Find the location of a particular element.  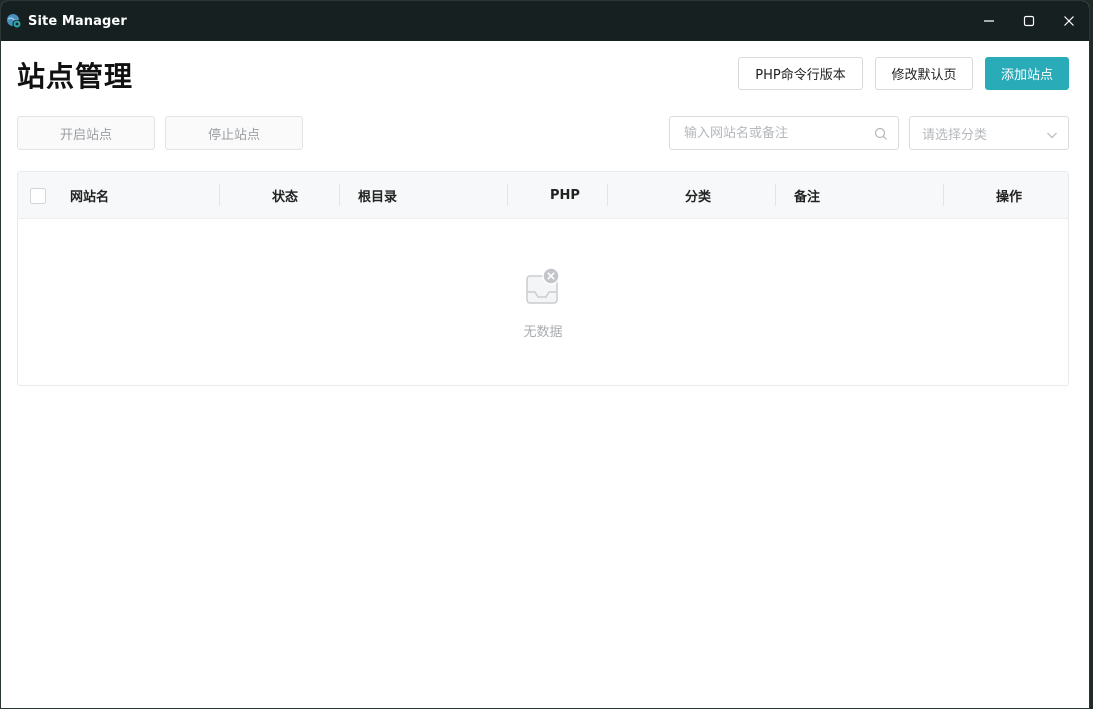

globe-gear-icon is located at coordinates (14, 21).